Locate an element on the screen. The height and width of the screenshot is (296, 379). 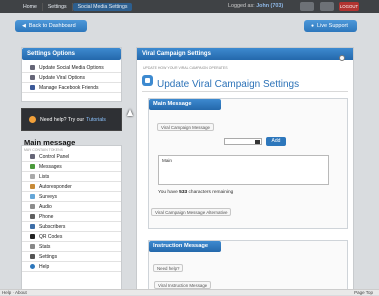
remaining-prefix: You have is located at coordinates (169, 192).